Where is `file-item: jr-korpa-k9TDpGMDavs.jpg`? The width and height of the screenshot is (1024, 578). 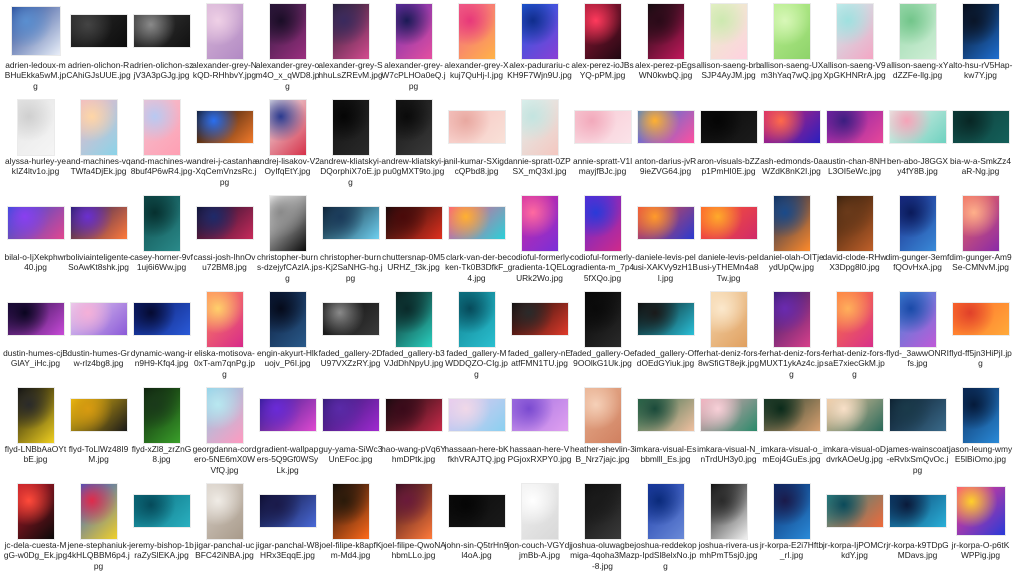
file-item: jr-korpa-k9TDpGMDavs.jpg is located at coordinates (917, 530).